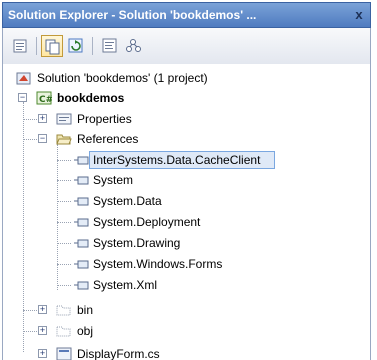 Image resolution: width=377 pixels, height=360 pixels. Describe the element at coordinates (137, 243) in the screenshot. I see `reference-label: System.Drawing` at that location.